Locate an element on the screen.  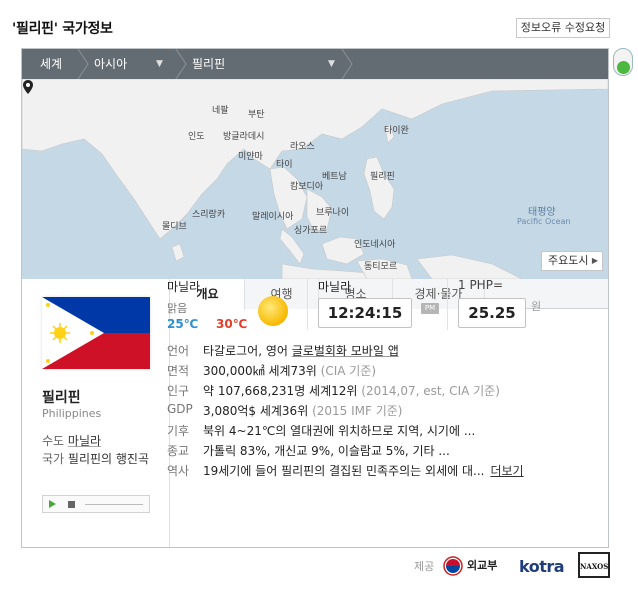
capital-row: 수도 마닐라 is located at coordinates (71, 440).